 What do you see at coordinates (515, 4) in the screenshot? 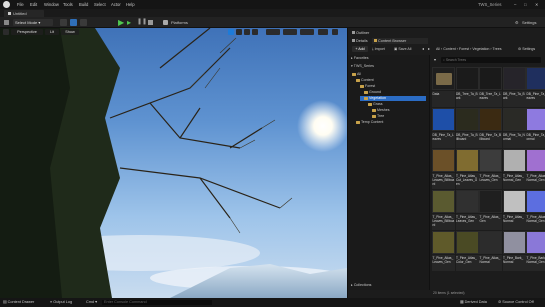
I see `minimize-button: –` at bounding box center [515, 4].